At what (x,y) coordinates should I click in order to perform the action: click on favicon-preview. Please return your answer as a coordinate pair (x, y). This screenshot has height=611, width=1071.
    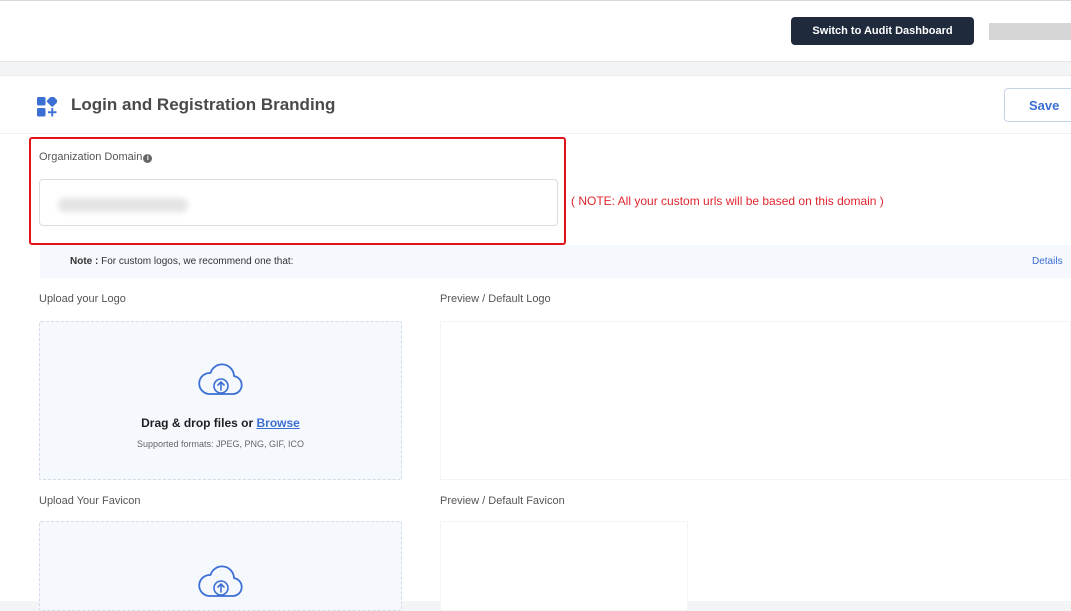
    Looking at the image, I should click on (564, 566).